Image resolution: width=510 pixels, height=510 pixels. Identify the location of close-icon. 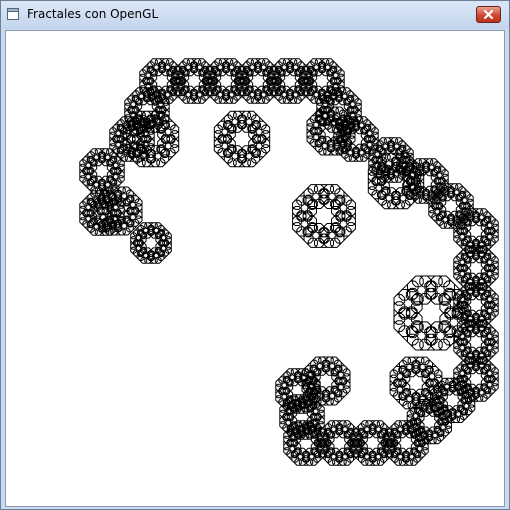
(488, 14).